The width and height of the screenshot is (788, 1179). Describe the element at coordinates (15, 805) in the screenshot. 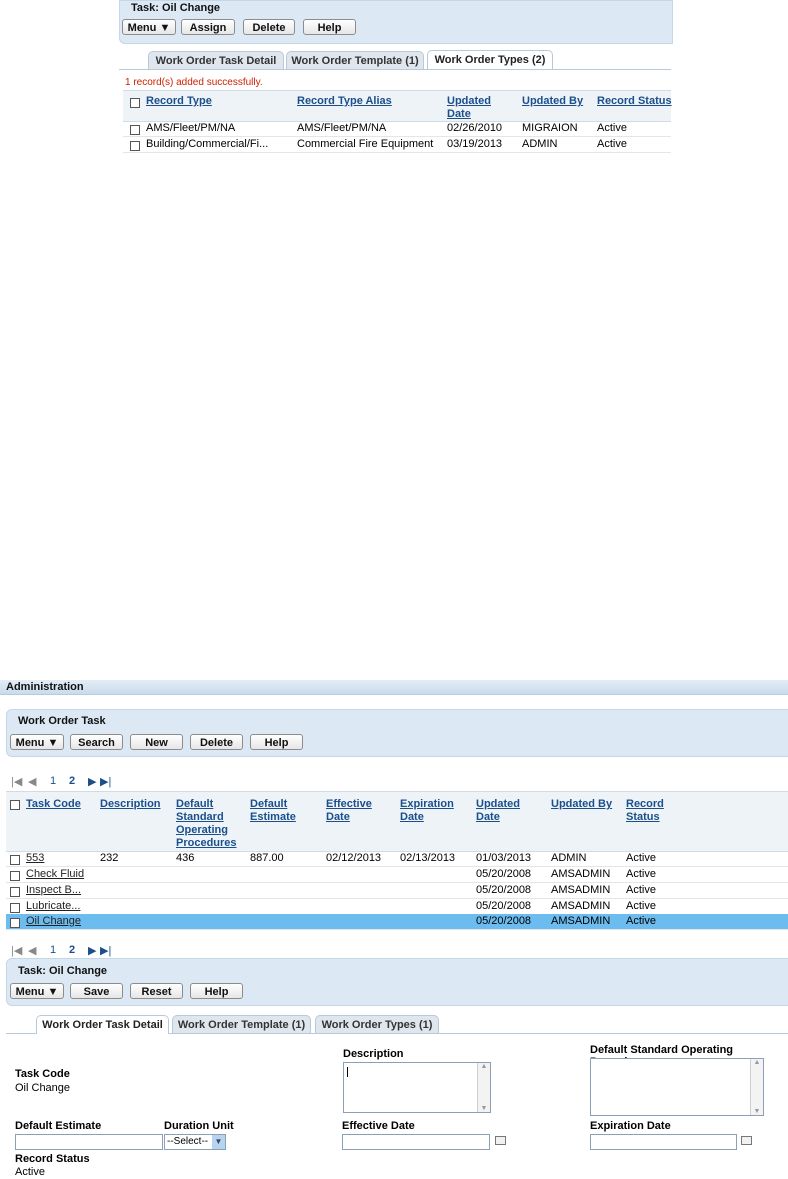

I see `wot-select-all-checkbox` at that location.